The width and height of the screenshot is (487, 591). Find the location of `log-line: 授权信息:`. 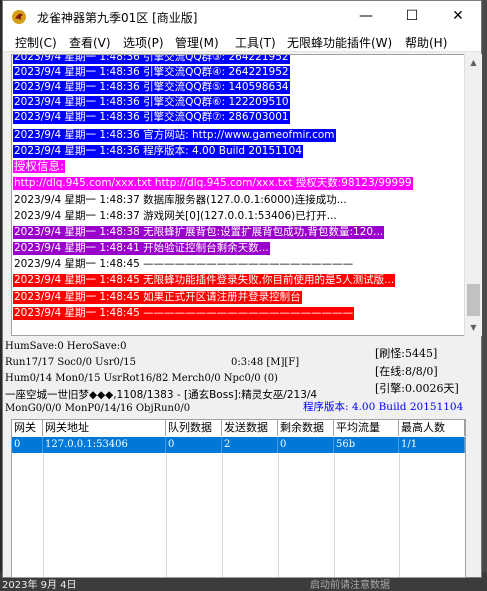

log-line: 授权信息: is located at coordinates (39, 166).